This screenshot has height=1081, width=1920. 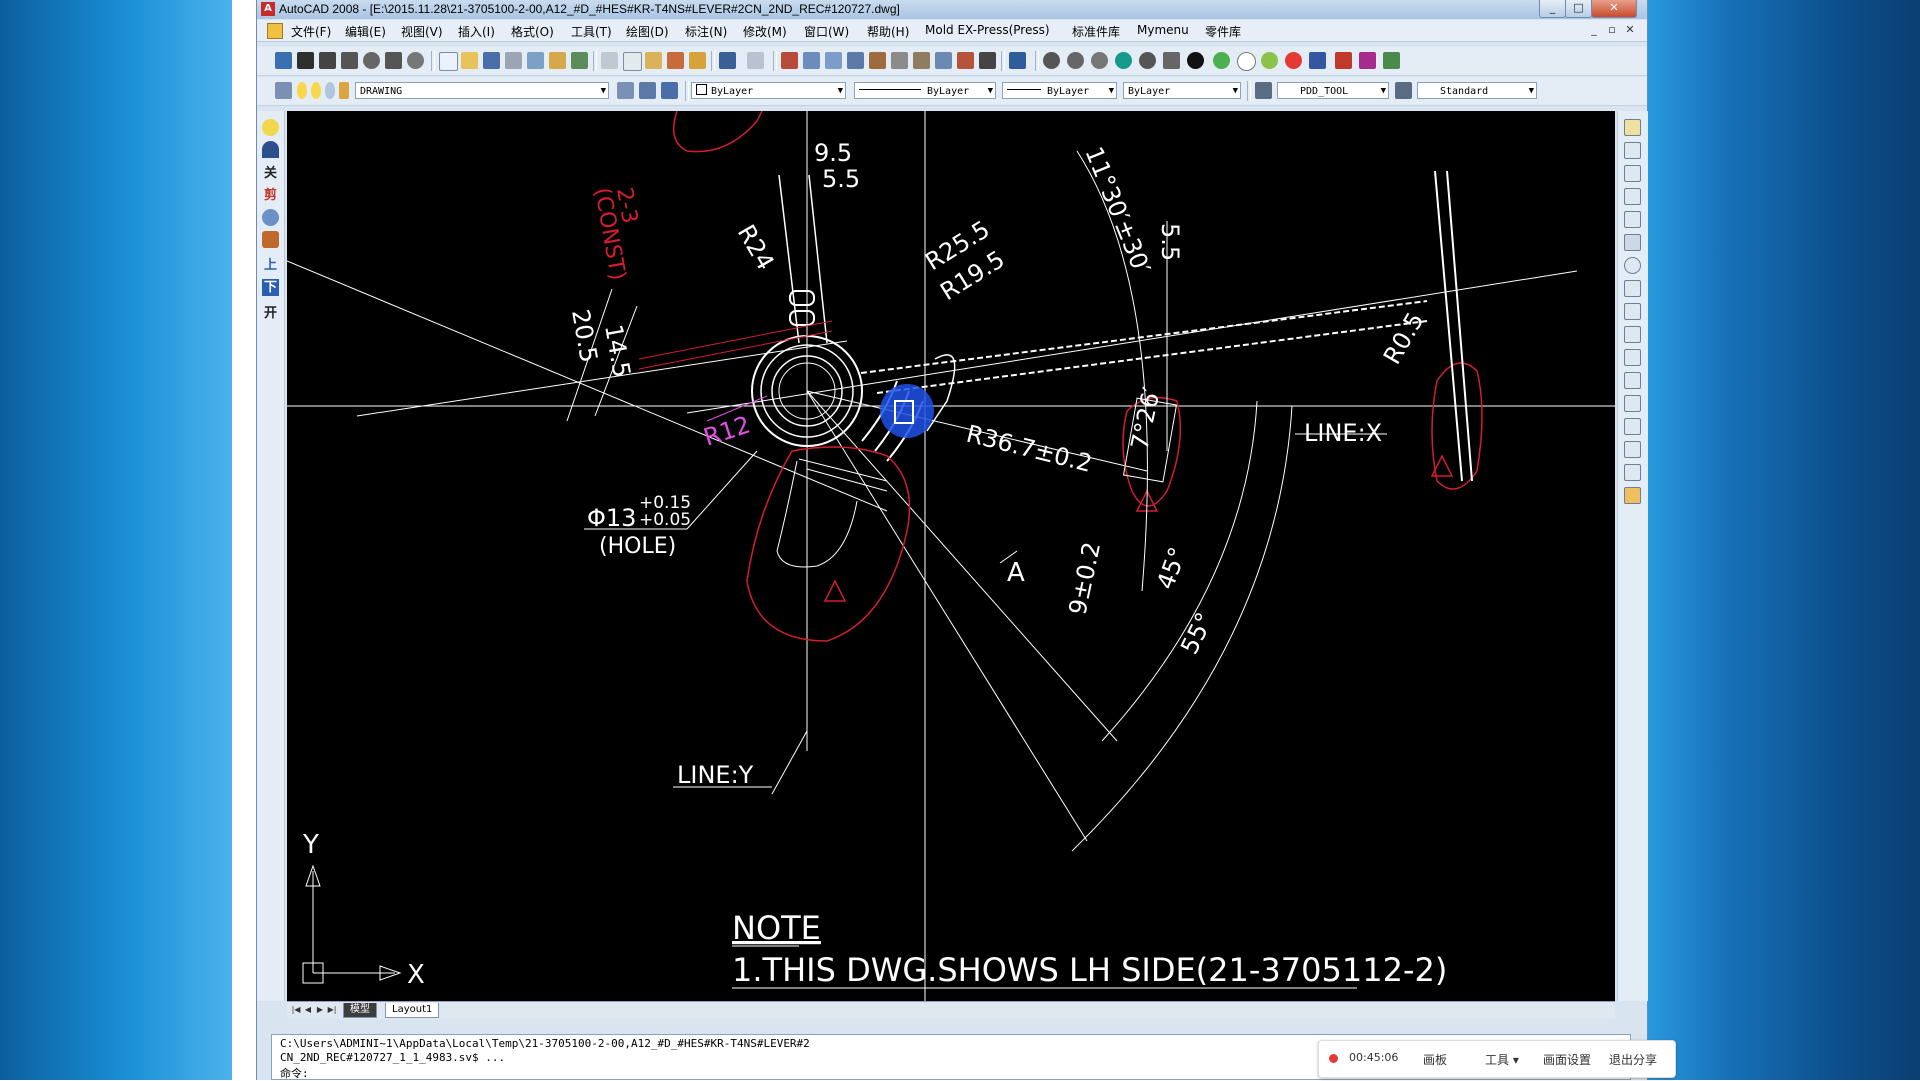 What do you see at coordinates (1477, 90) in the screenshot?
I see `dim-style-dropdown: Standard ▼` at bounding box center [1477, 90].